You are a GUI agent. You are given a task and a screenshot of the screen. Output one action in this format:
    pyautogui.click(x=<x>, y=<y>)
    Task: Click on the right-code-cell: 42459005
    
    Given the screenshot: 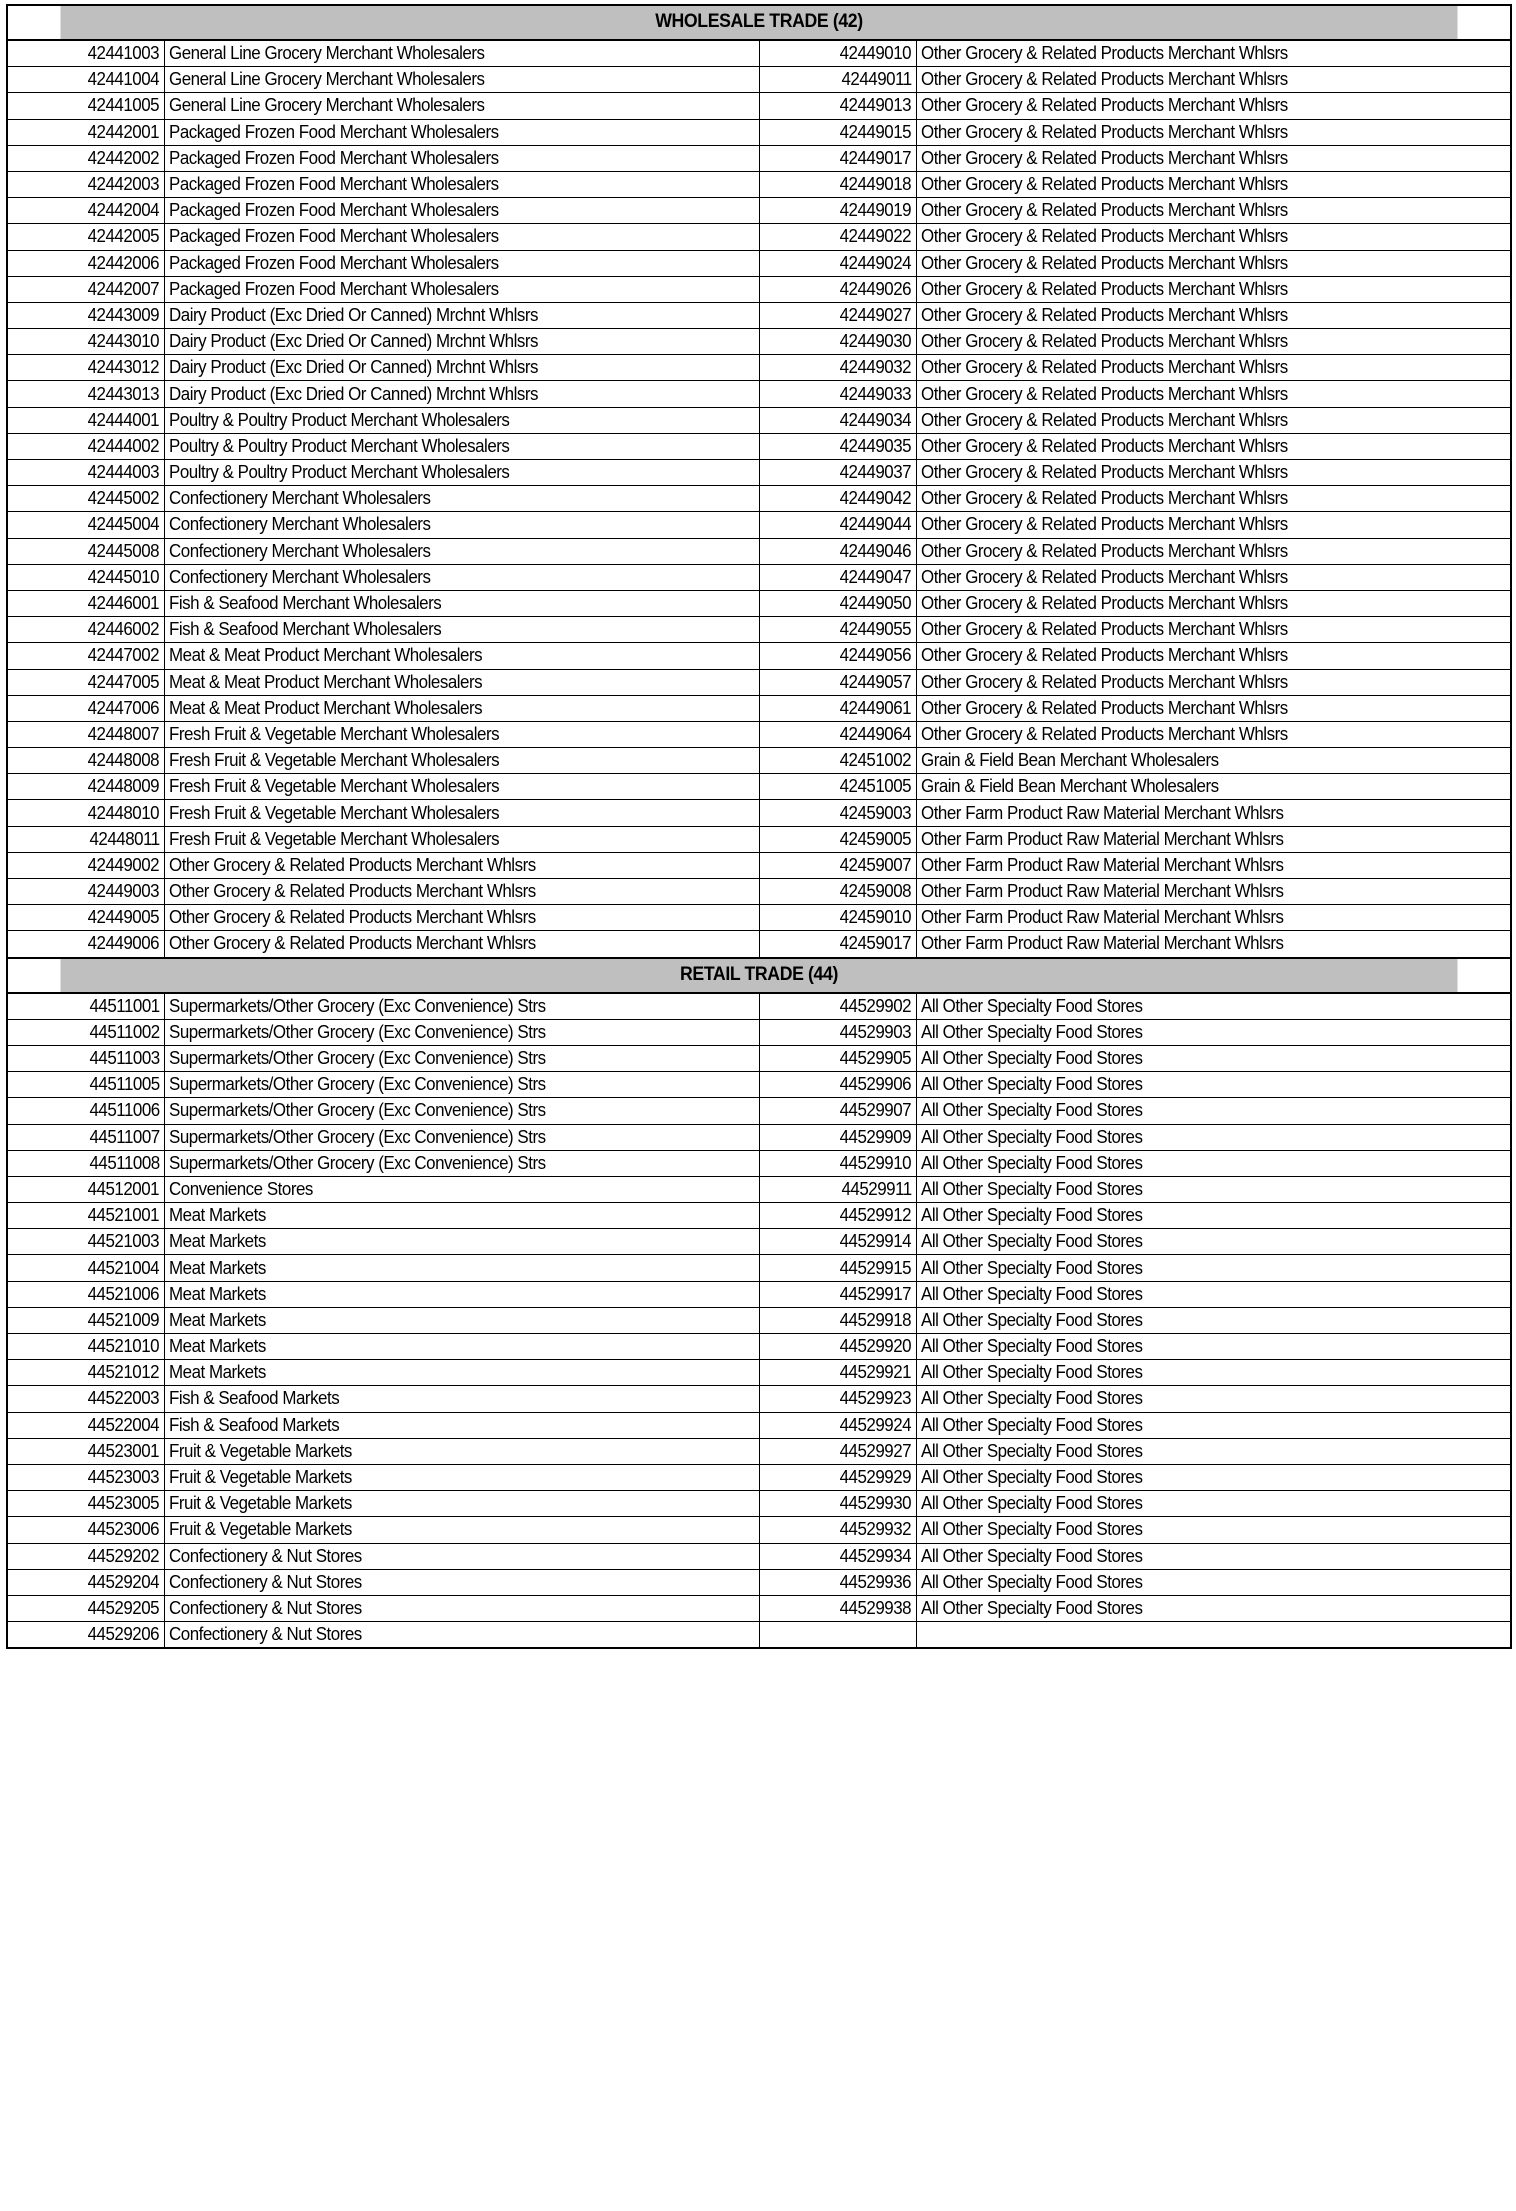 What is the action you would take?
    pyautogui.click(x=837, y=839)
    